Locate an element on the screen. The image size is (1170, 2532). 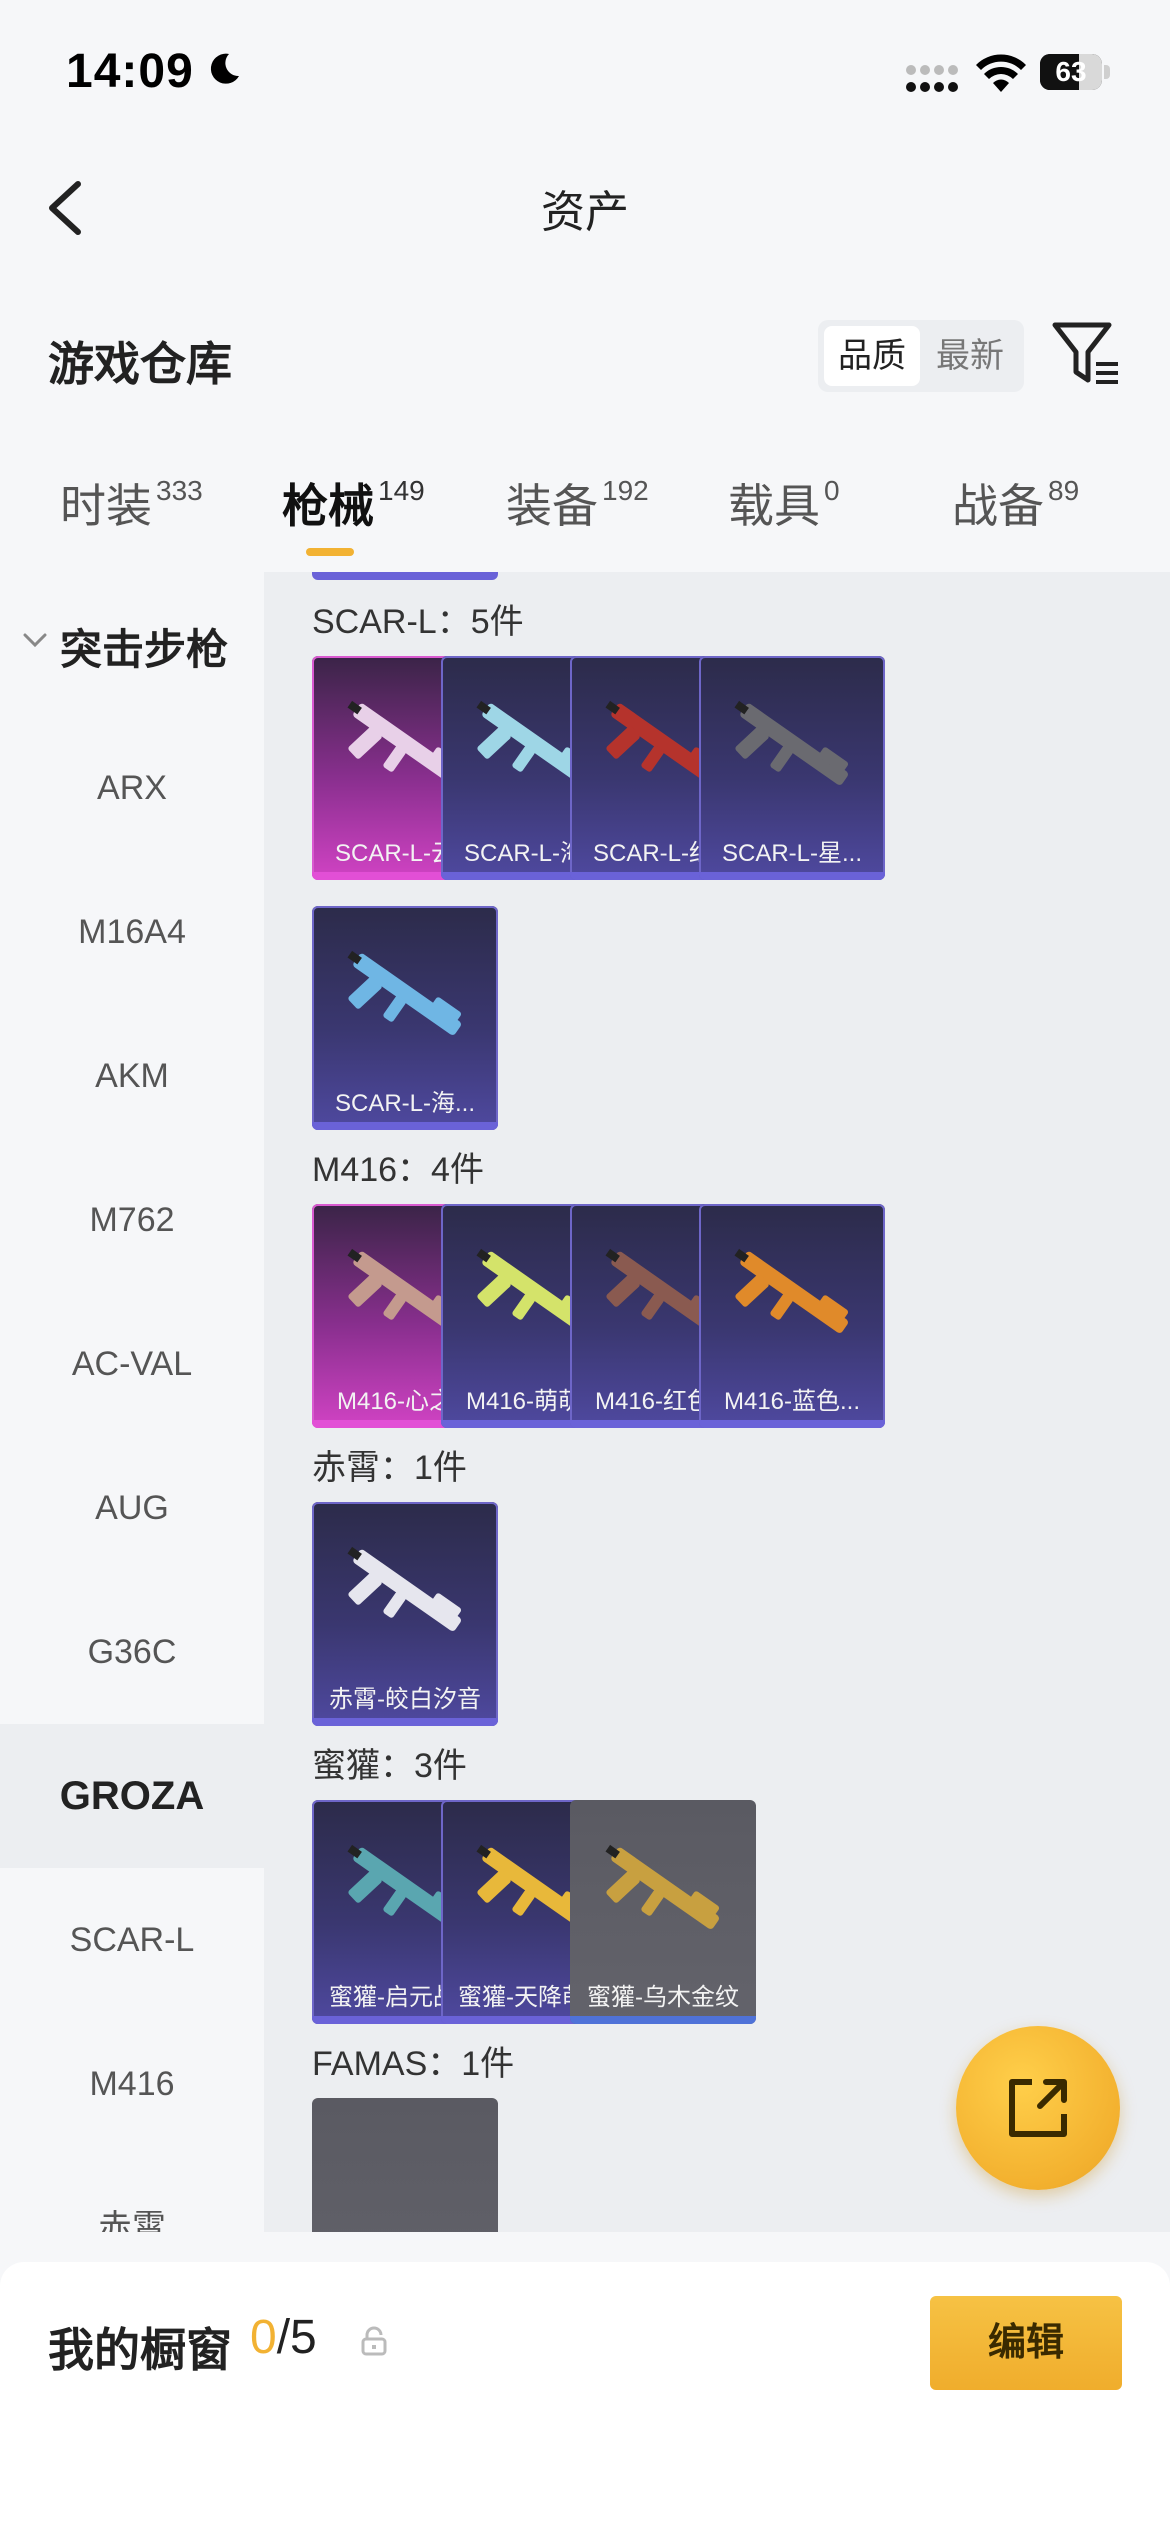
moon-icon is located at coordinates (224, 68).